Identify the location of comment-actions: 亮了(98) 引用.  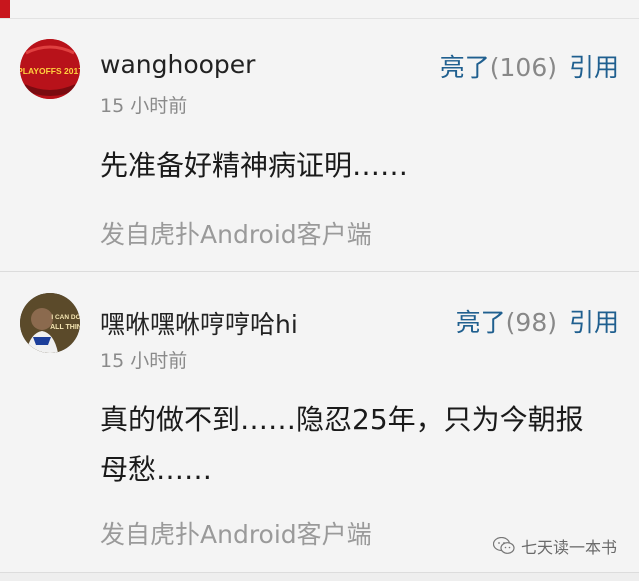
(537, 321).